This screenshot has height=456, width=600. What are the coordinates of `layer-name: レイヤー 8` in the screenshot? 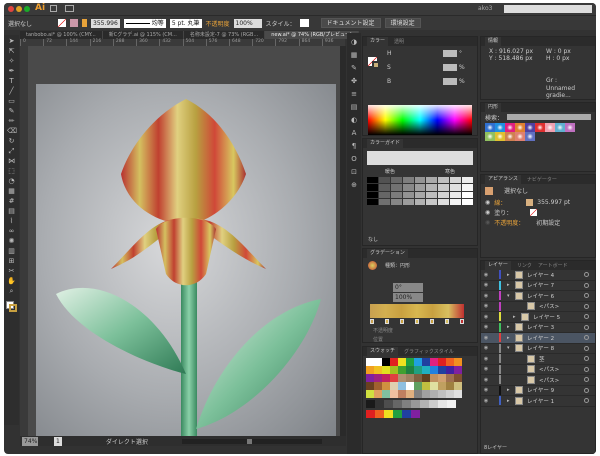 It's located at (540, 348).